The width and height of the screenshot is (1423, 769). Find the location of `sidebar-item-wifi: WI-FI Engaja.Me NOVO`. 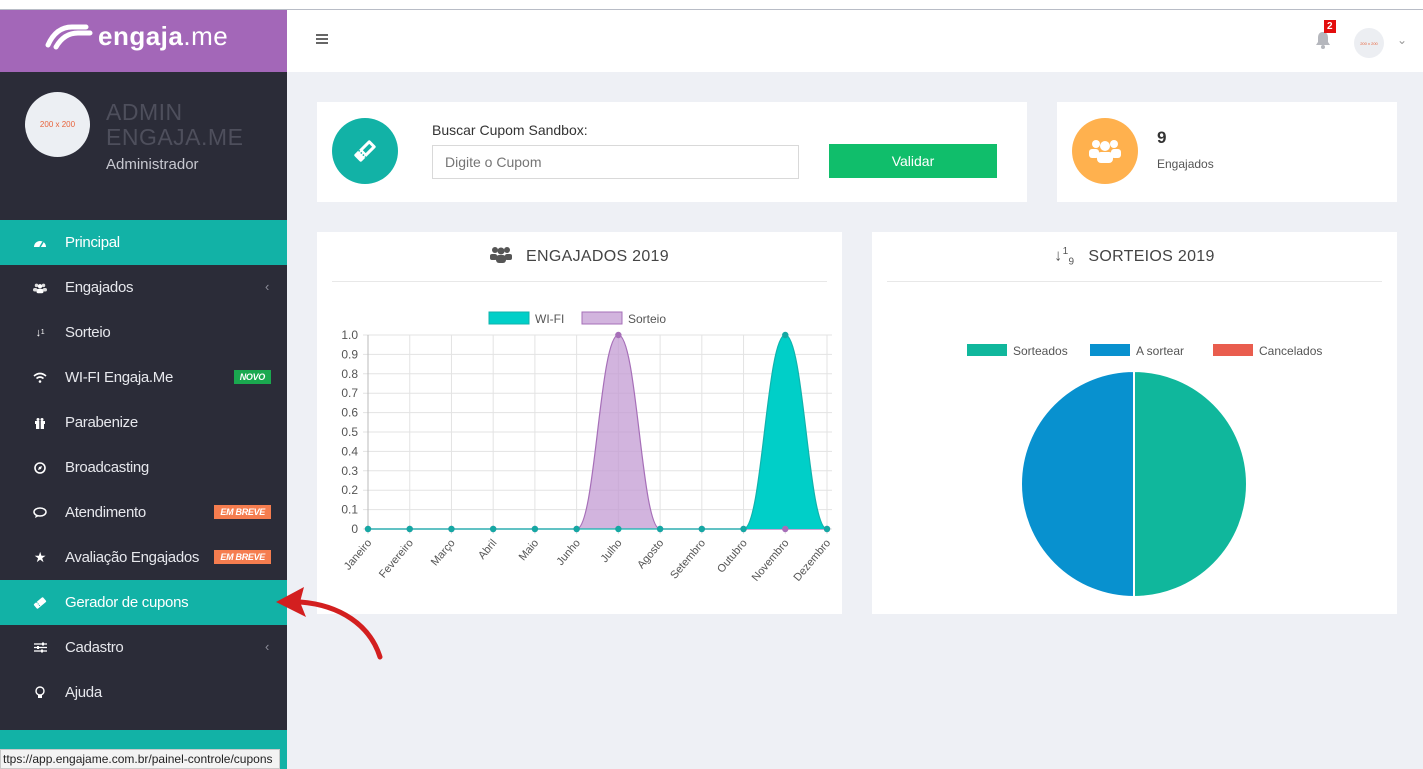

sidebar-item-wifi: WI-FI Engaja.Me NOVO is located at coordinates (143, 377).